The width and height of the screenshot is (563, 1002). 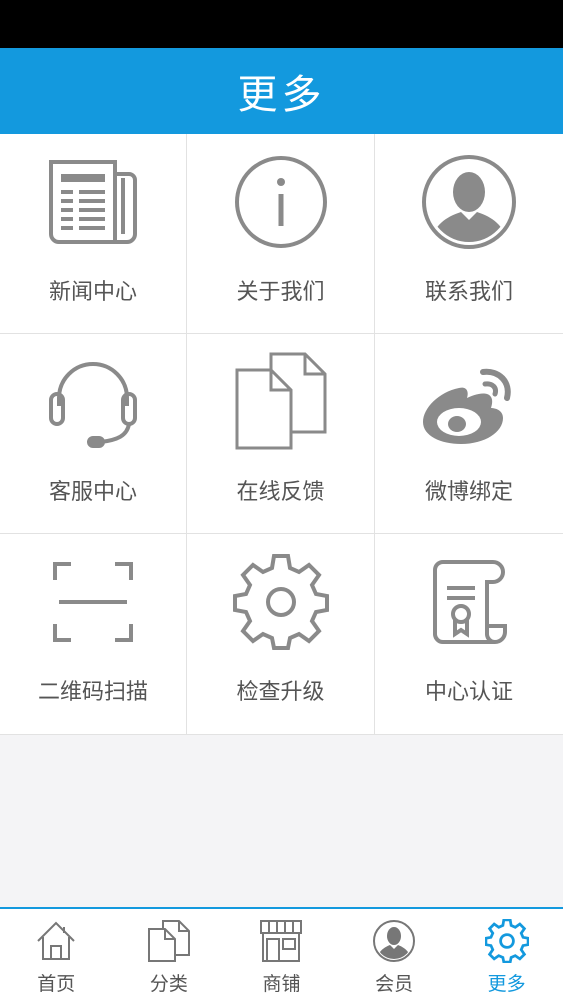 What do you see at coordinates (281, 941) in the screenshot?
I see `store-icon` at bounding box center [281, 941].